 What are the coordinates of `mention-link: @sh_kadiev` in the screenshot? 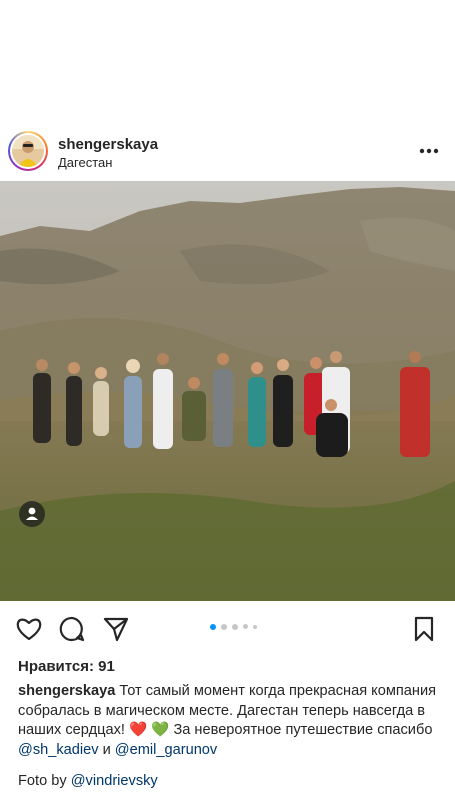 It's located at (58, 750).